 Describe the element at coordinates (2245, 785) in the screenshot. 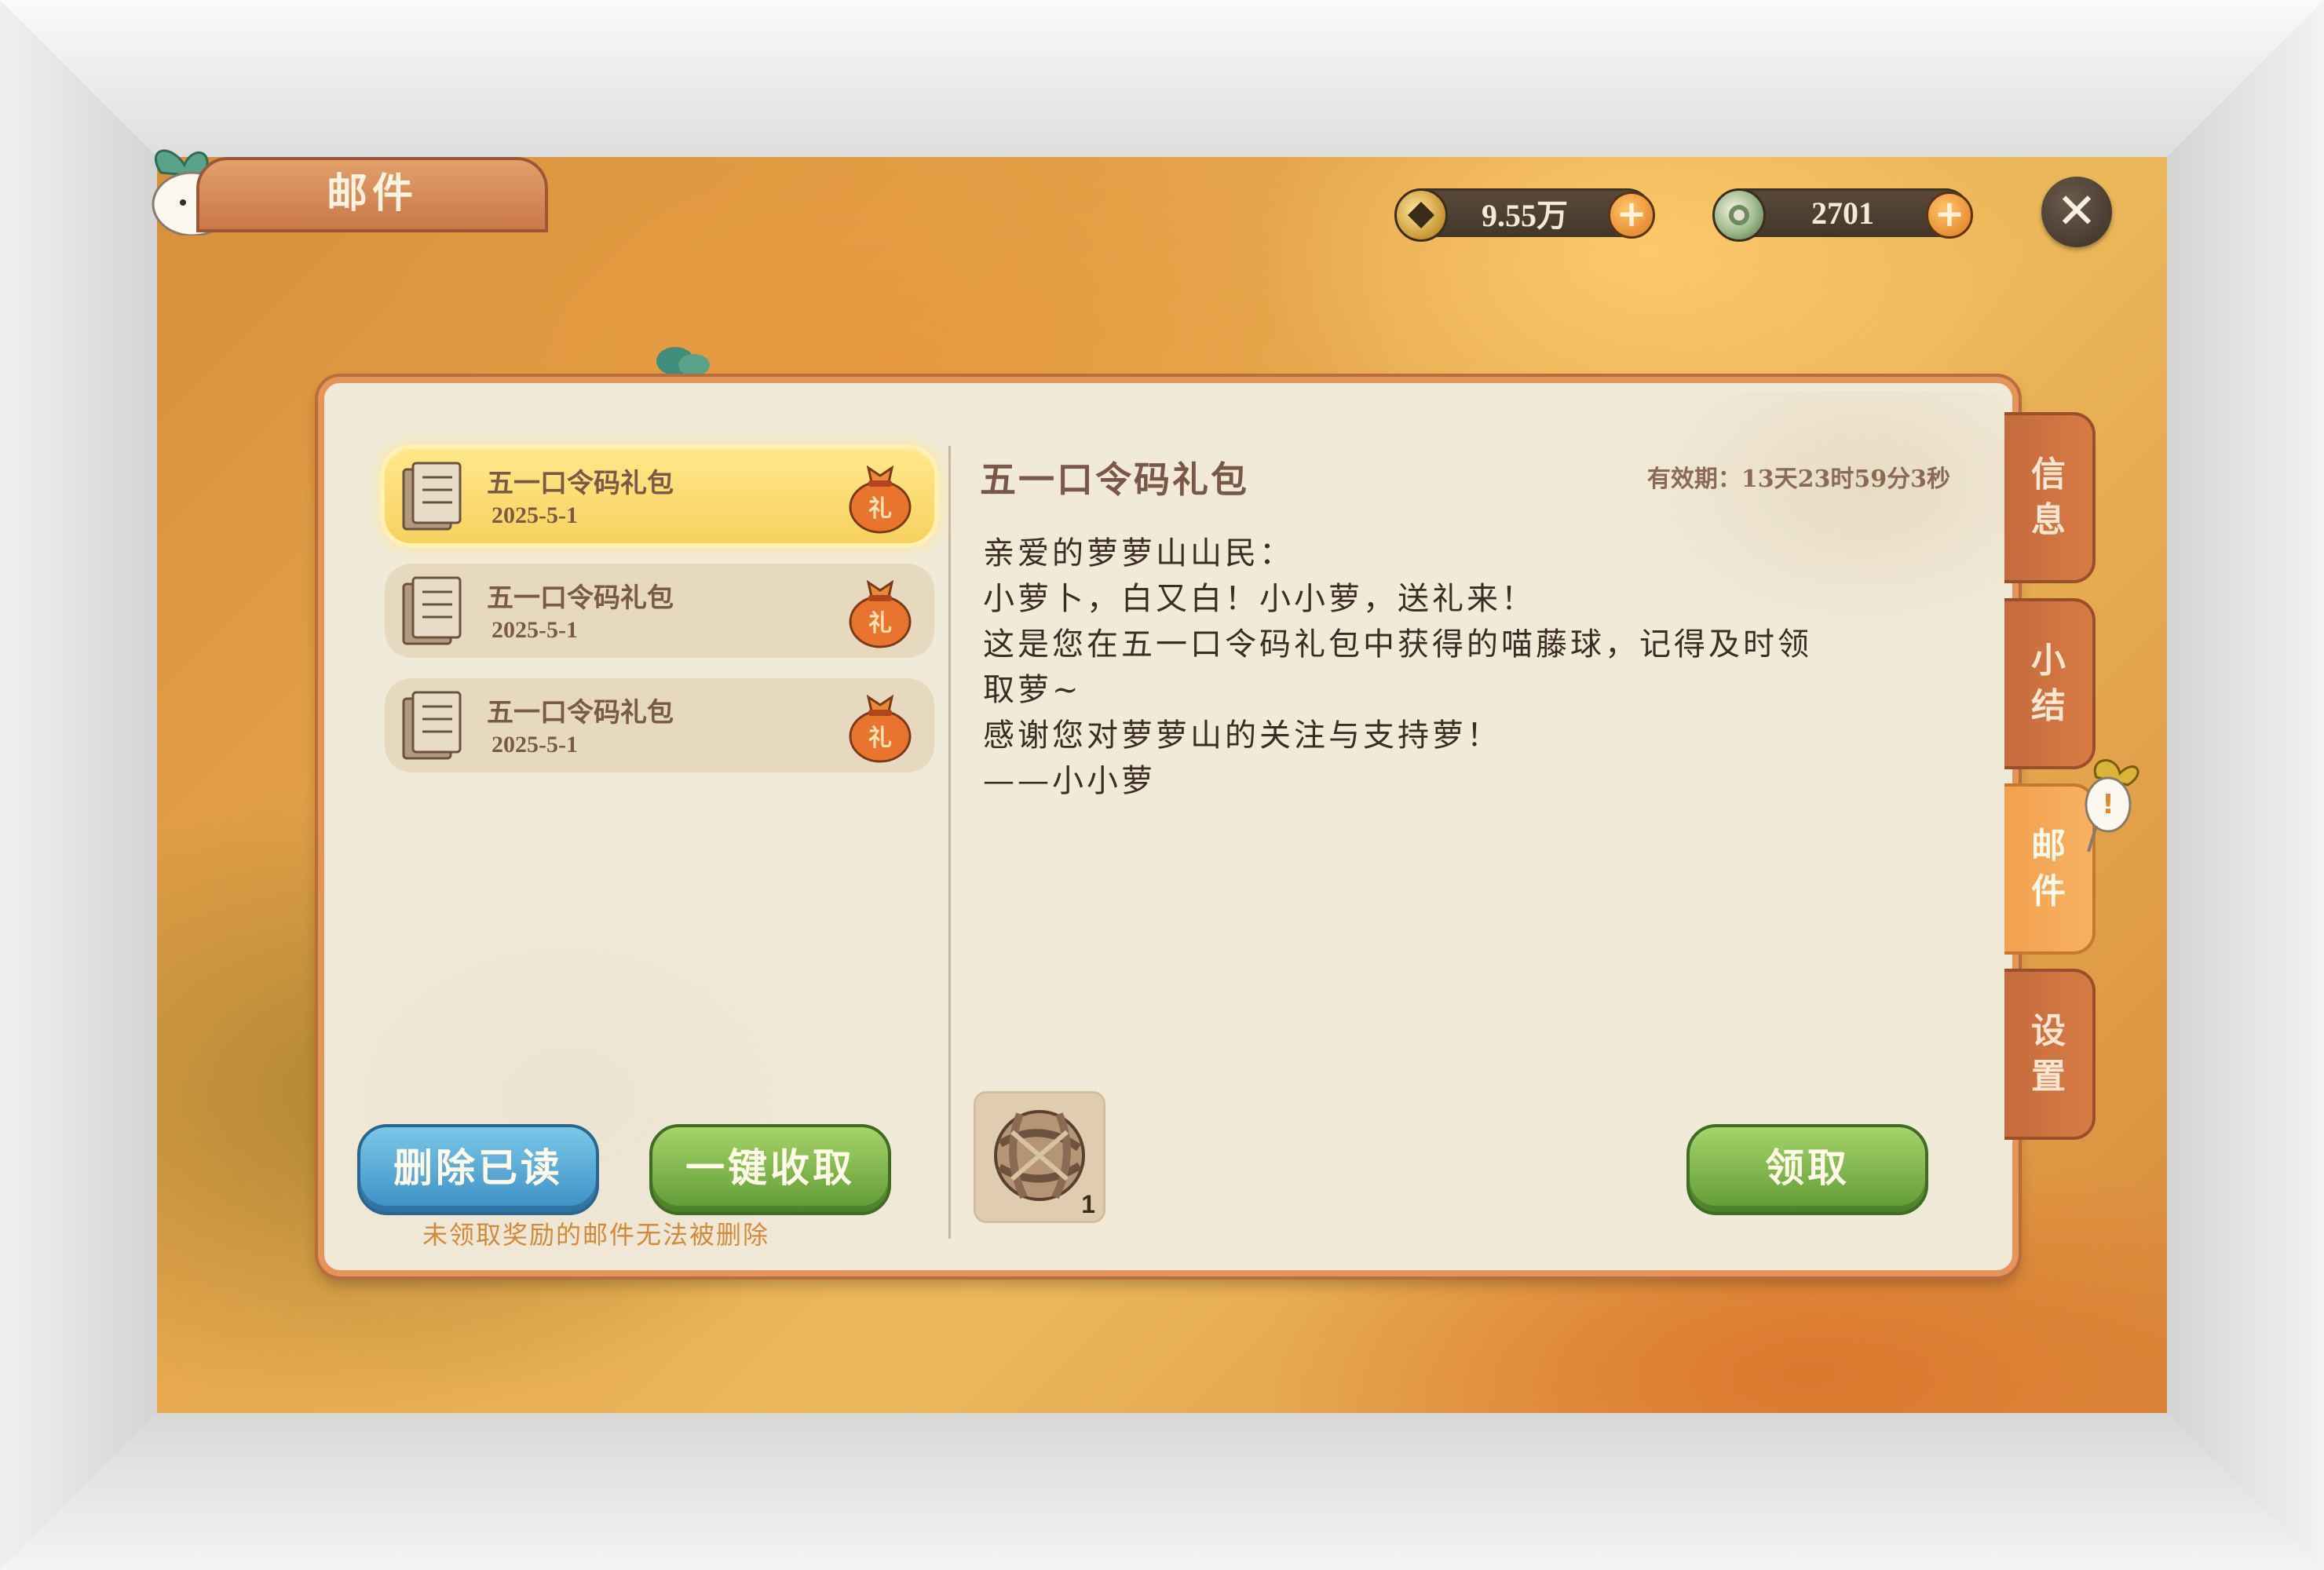

I see `frame-bevel-right` at that location.